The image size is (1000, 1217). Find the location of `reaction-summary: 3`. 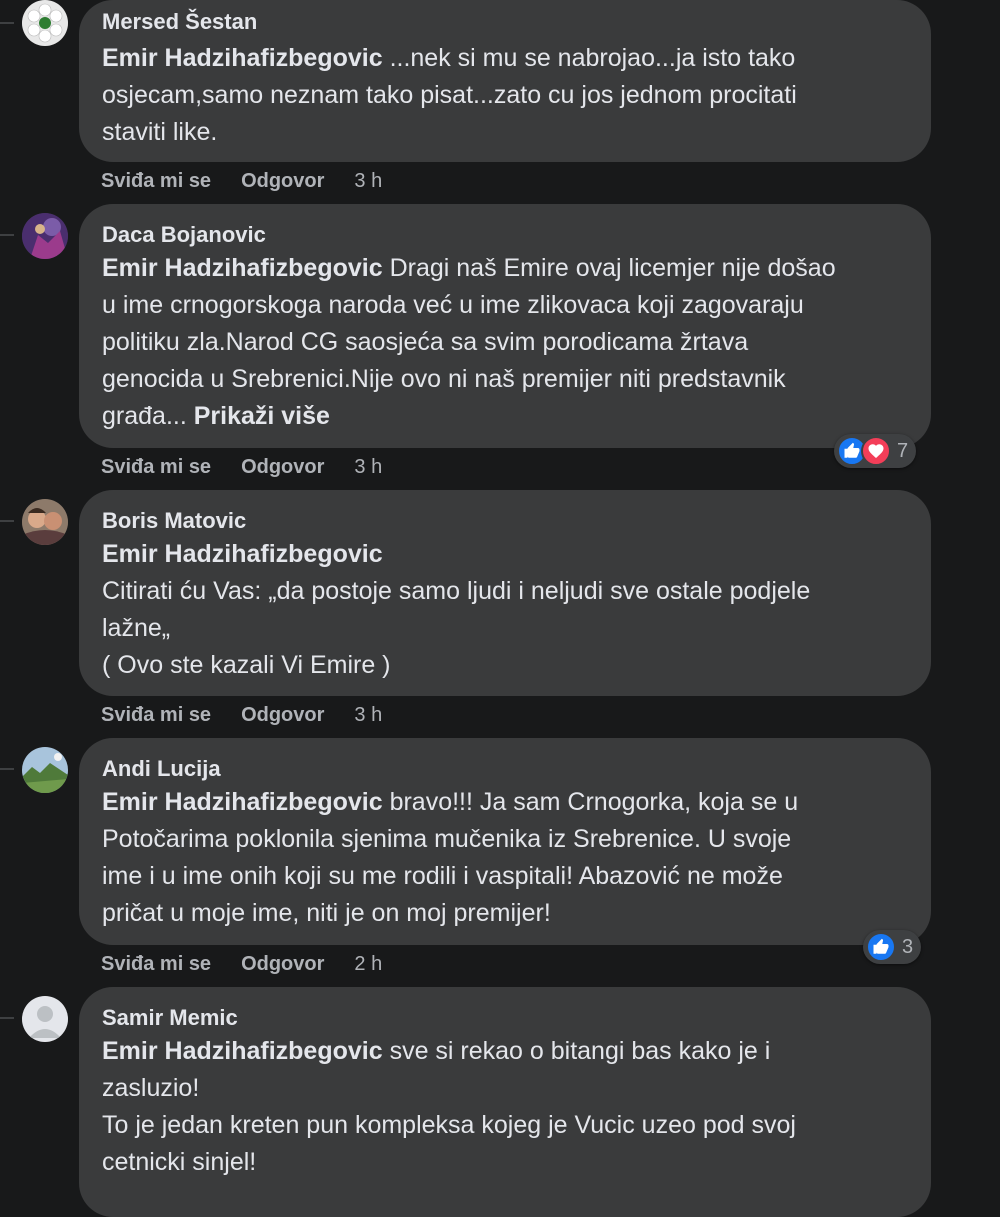

reaction-summary: 3 is located at coordinates (892, 947).